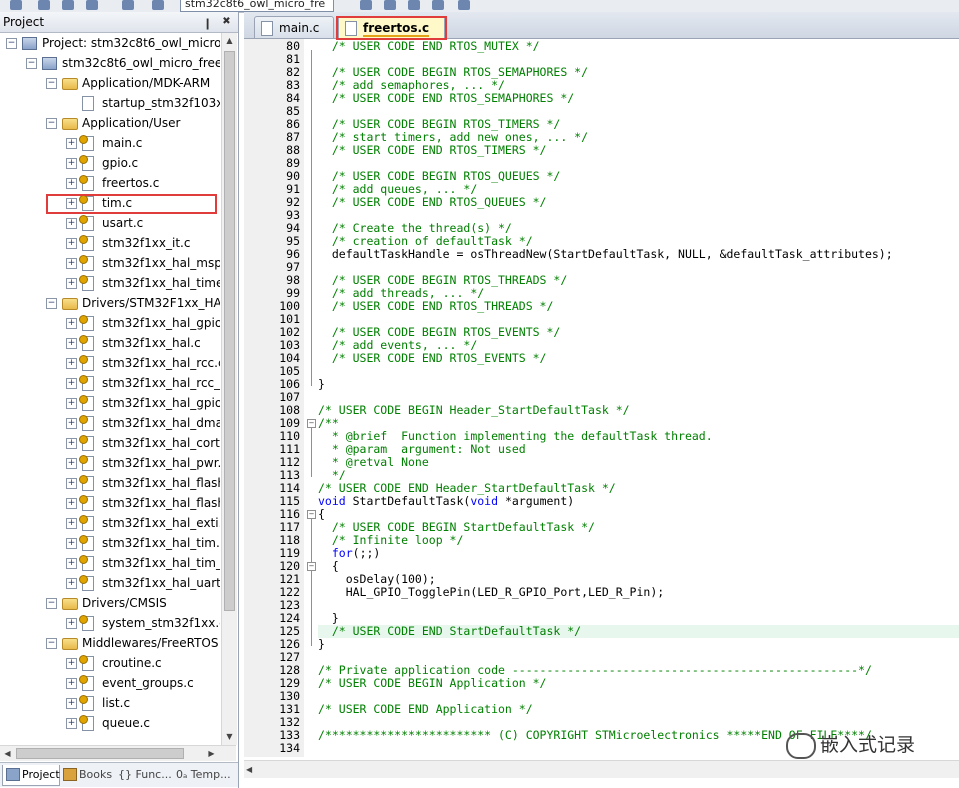 Image resolution: width=959 pixels, height=788 pixels. What do you see at coordinates (211, 753) in the screenshot?
I see `scroll-right-icon: ▶` at bounding box center [211, 753].